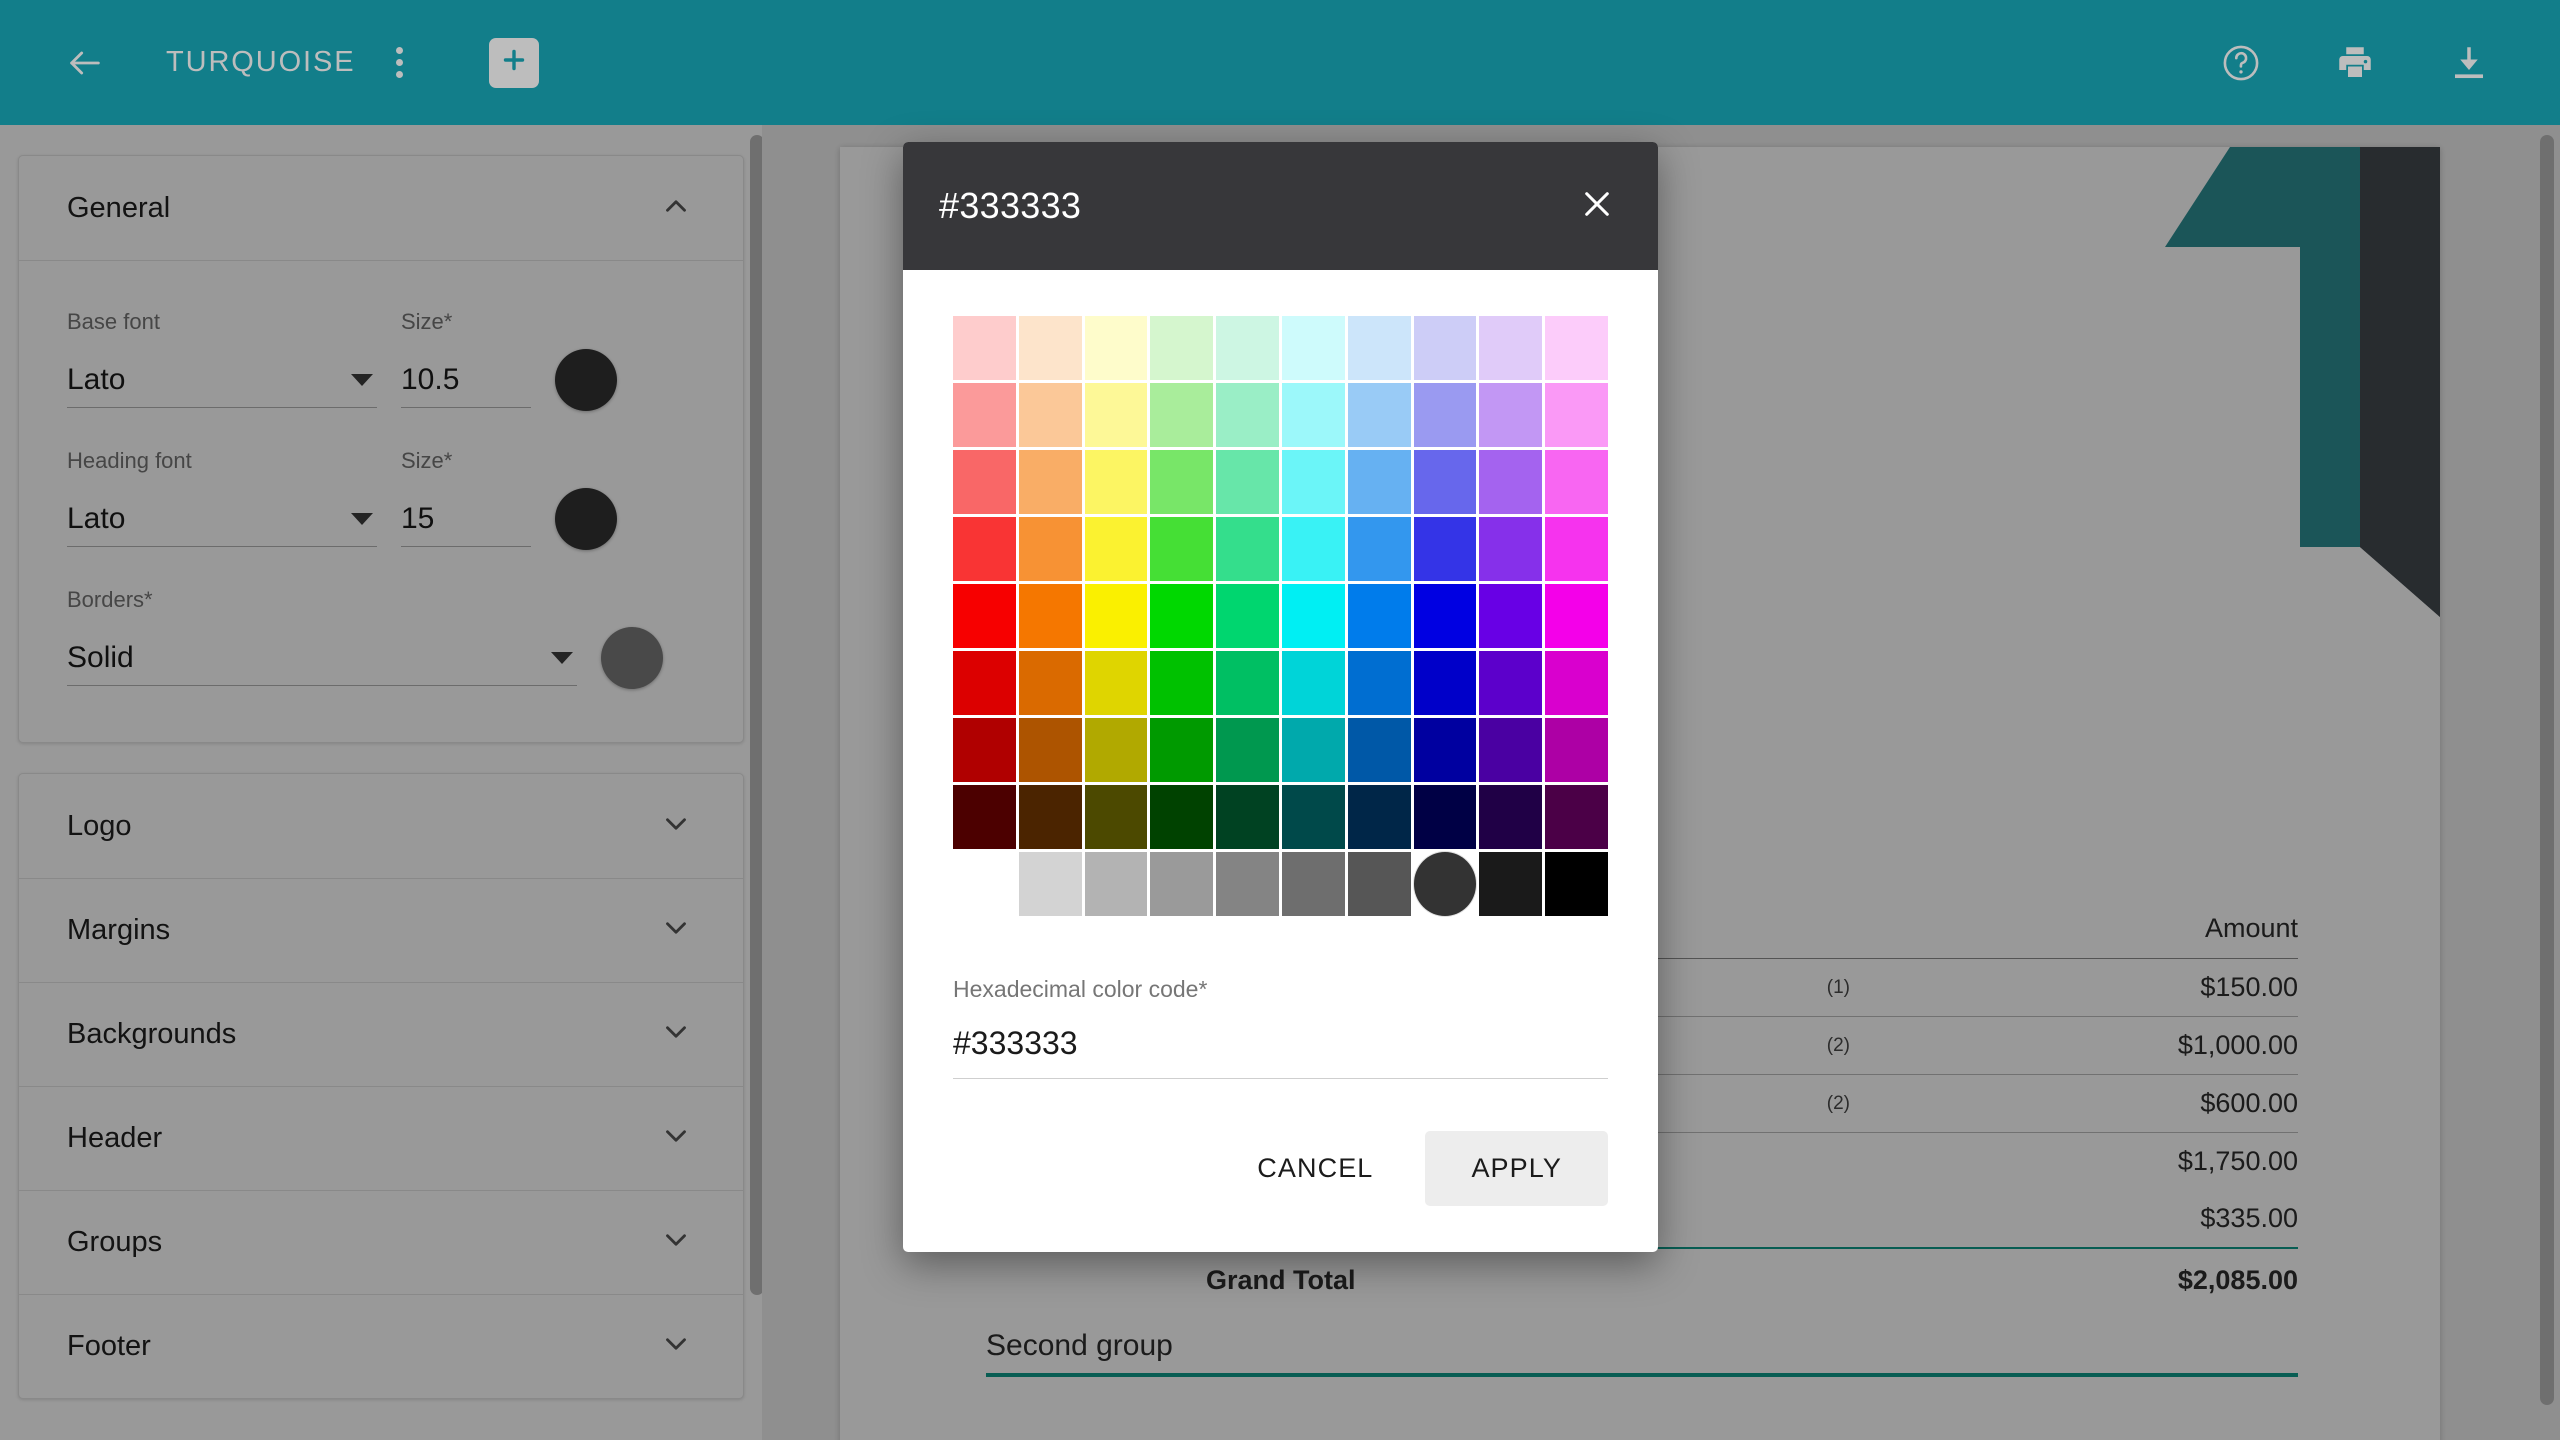 This screenshot has height=1440, width=2560. Describe the element at coordinates (513, 62) in the screenshot. I see `add-button` at that location.